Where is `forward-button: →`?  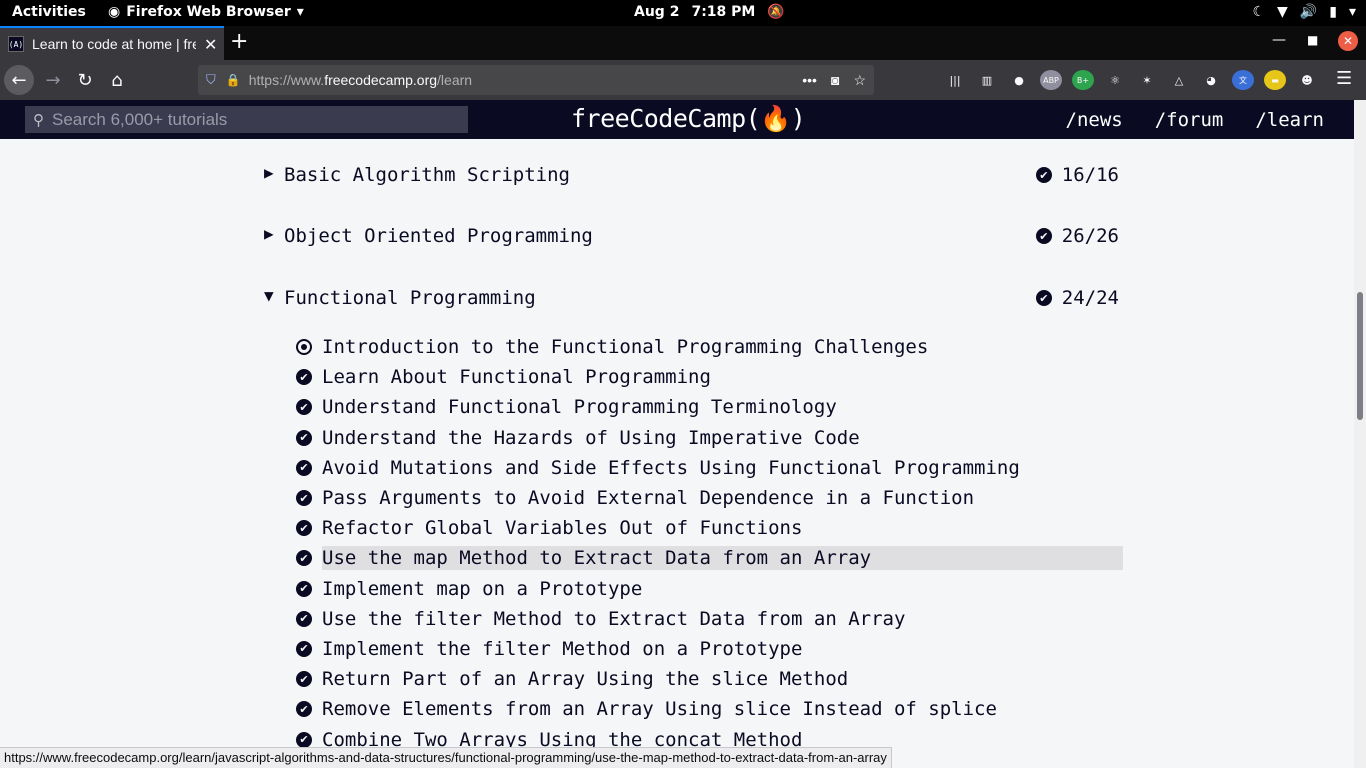
forward-button: → is located at coordinates (53, 80).